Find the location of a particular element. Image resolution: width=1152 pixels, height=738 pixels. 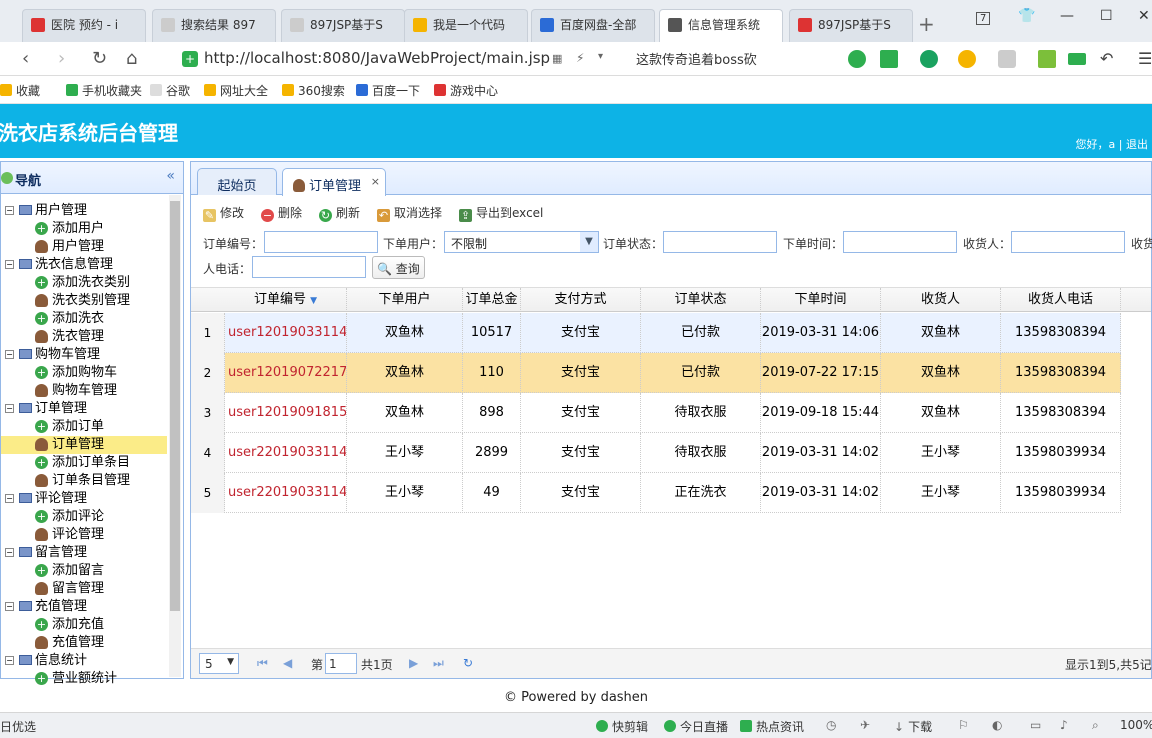

column-header: 下单用户 is located at coordinates (405, 300).